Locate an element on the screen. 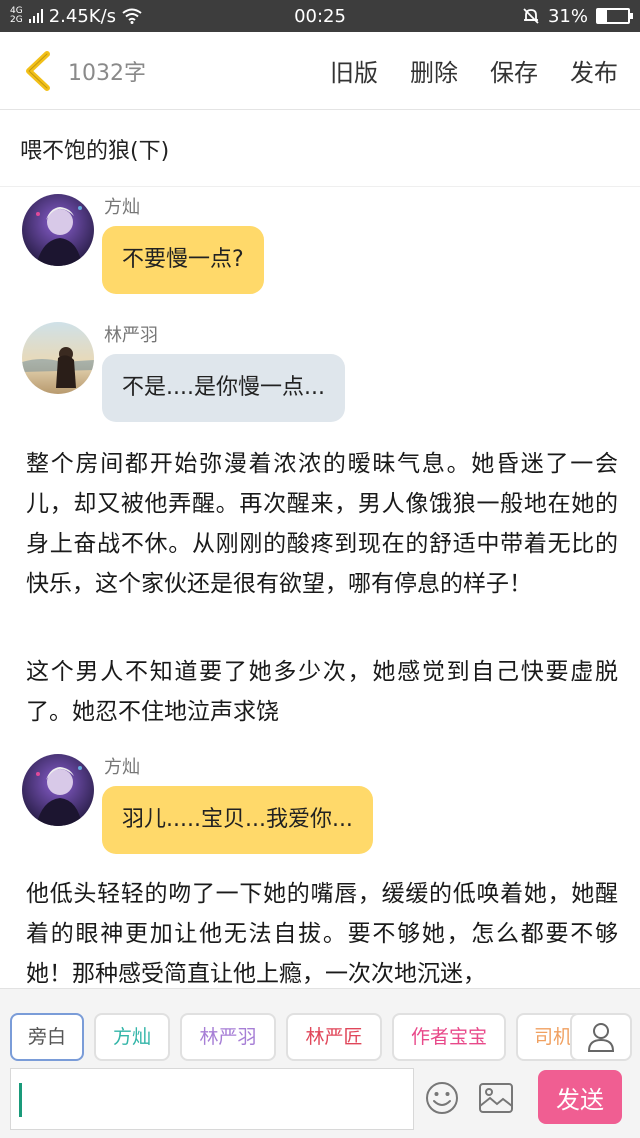 This screenshot has height=1138, width=640. back-arrow-icon is located at coordinates (38, 70).